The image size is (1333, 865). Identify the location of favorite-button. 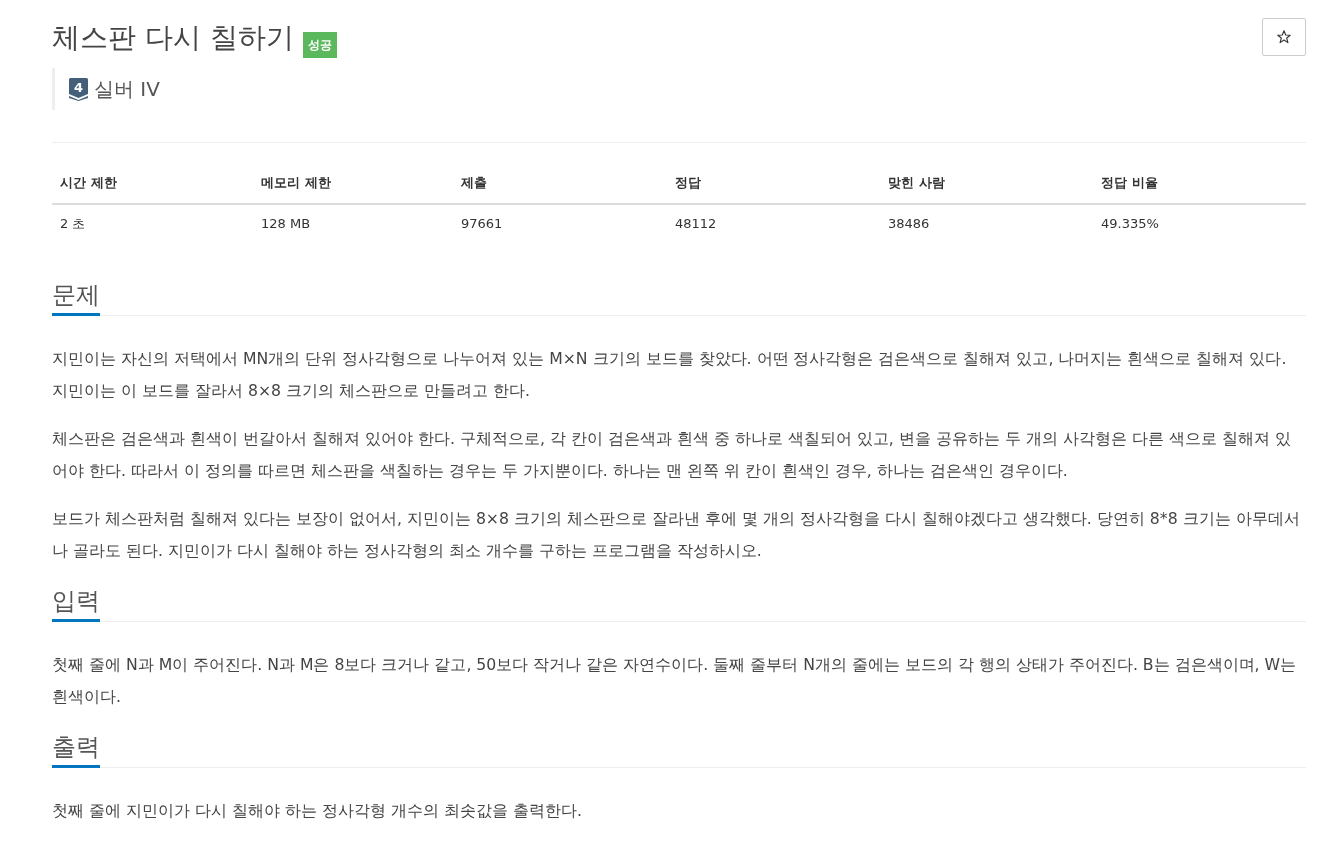
(1284, 37).